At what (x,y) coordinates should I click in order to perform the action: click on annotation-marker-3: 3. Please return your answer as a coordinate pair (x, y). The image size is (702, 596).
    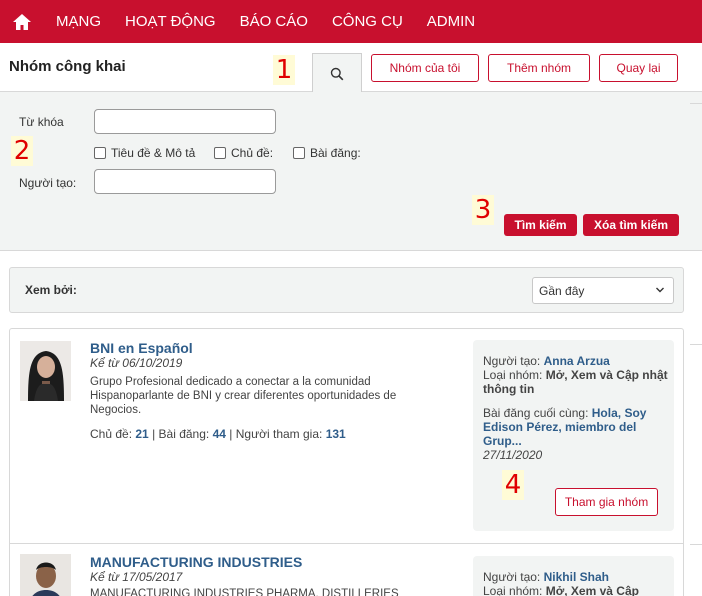
    Looking at the image, I should click on (483, 210).